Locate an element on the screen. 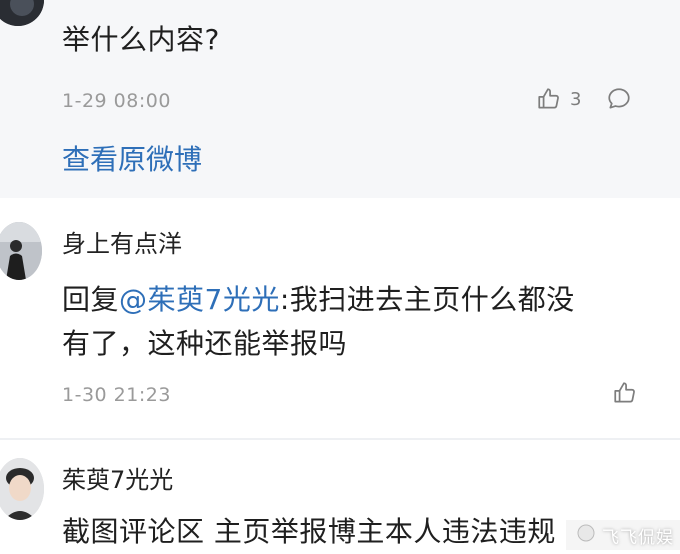  comment-text: 举什么内容? is located at coordinates (141, 39).